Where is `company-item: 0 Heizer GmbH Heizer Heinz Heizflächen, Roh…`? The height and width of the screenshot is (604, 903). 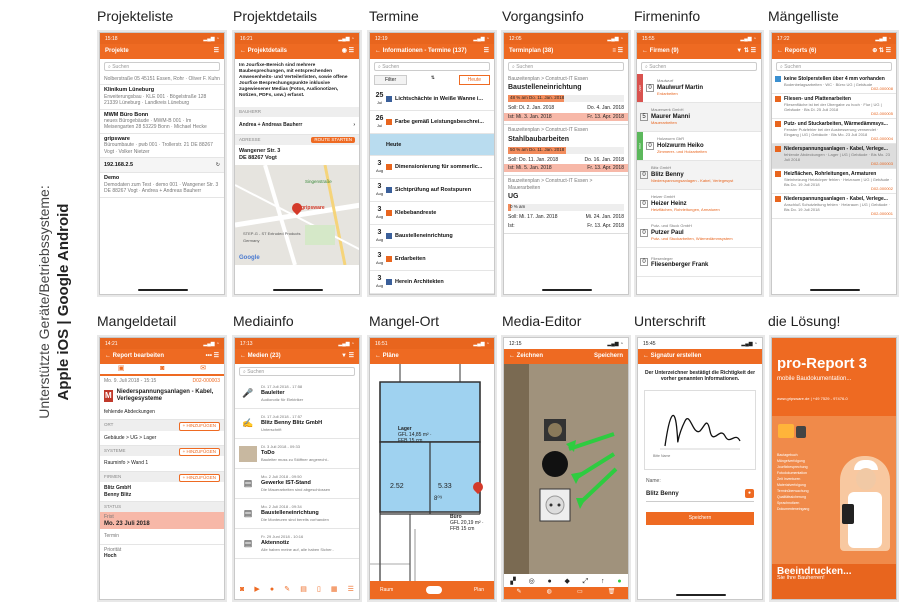
company-item: 0 Heizer GmbH Heizer Heinz Heizflächen, Roh… is located at coordinates (699, 204).